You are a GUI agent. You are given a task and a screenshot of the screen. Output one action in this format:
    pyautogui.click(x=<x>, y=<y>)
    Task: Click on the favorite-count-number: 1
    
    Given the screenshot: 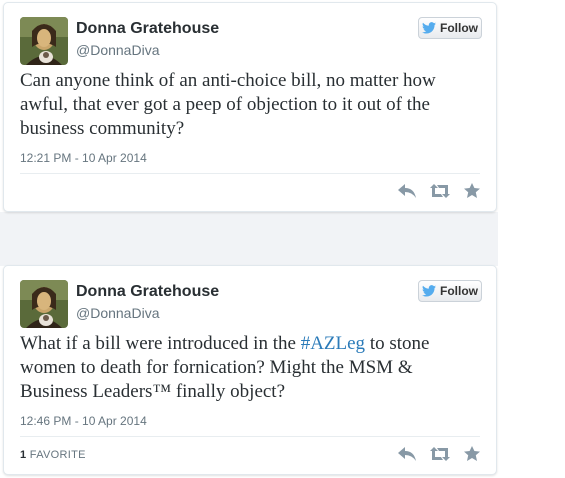 What is the action you would take?
    pyautogui.click(x=23, y=455)
    